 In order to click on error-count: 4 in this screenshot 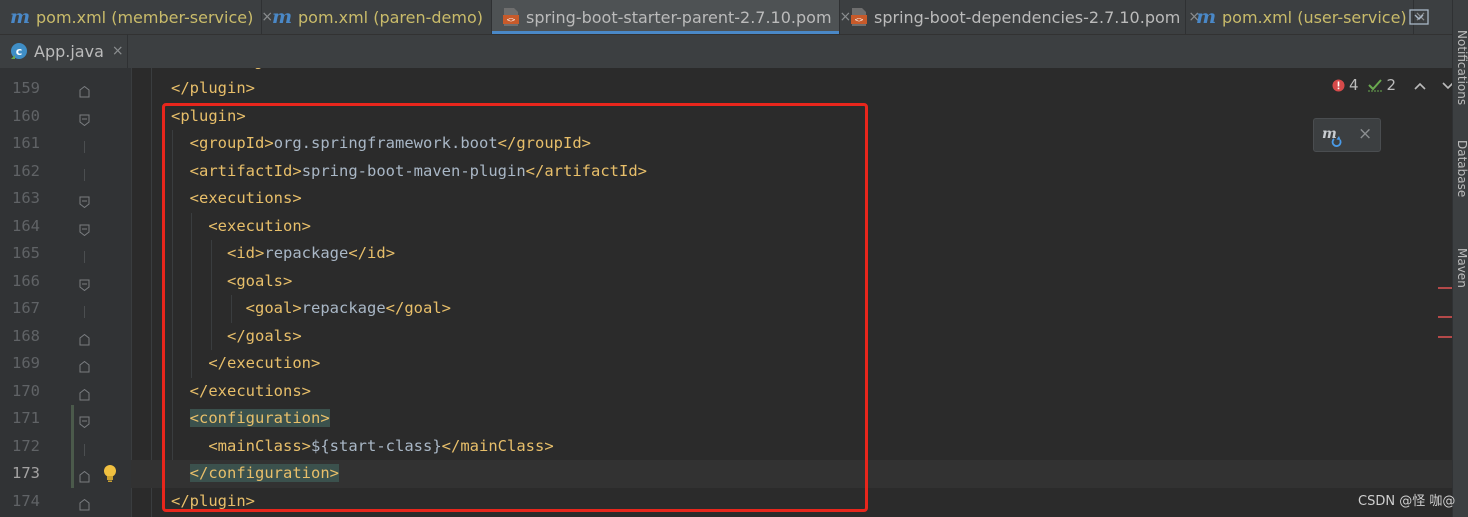, I will do `click(1345, 85)`.